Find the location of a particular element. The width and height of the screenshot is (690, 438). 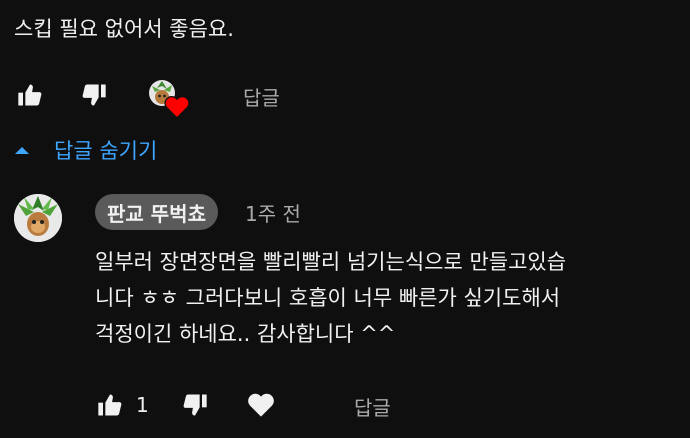

caret-up-icon is located at coordinates (22, 150).